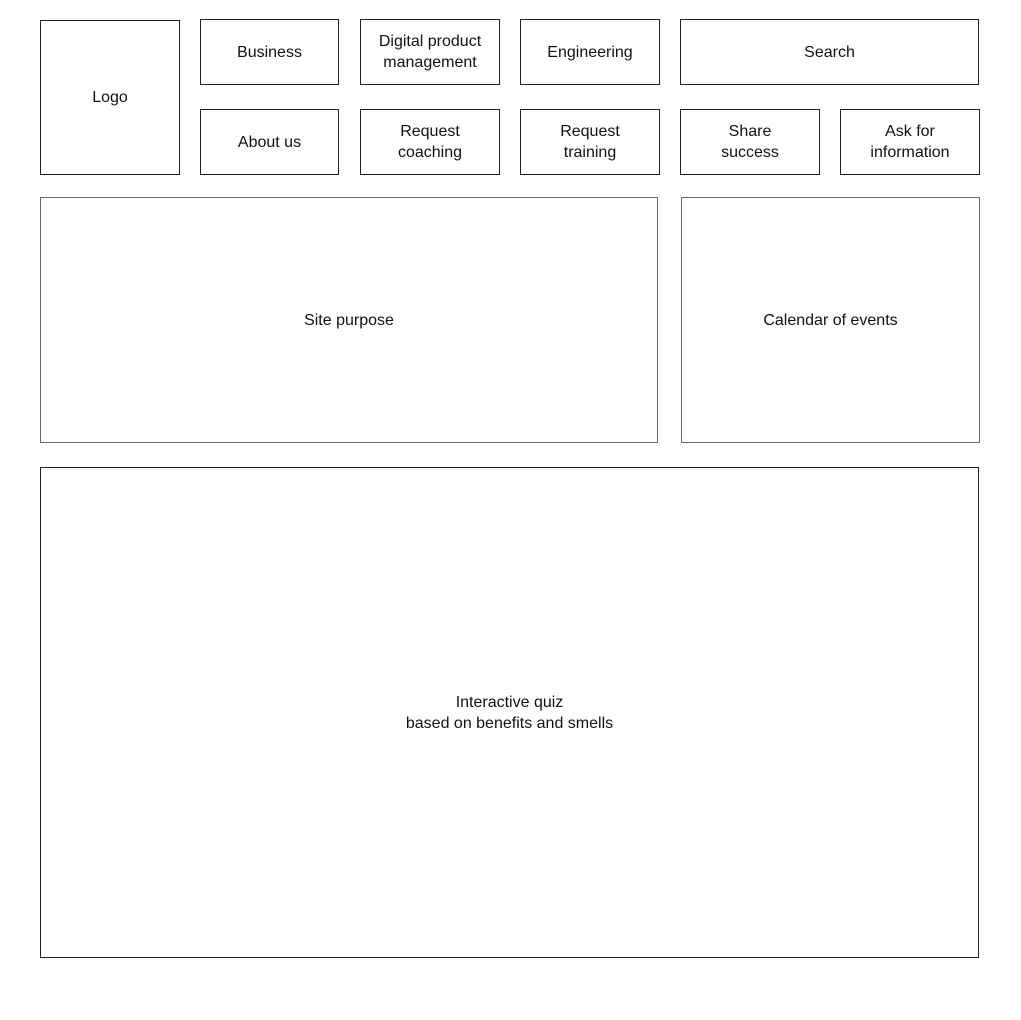  I want to click on logo-placeholder: Logo, so click(110, 97).